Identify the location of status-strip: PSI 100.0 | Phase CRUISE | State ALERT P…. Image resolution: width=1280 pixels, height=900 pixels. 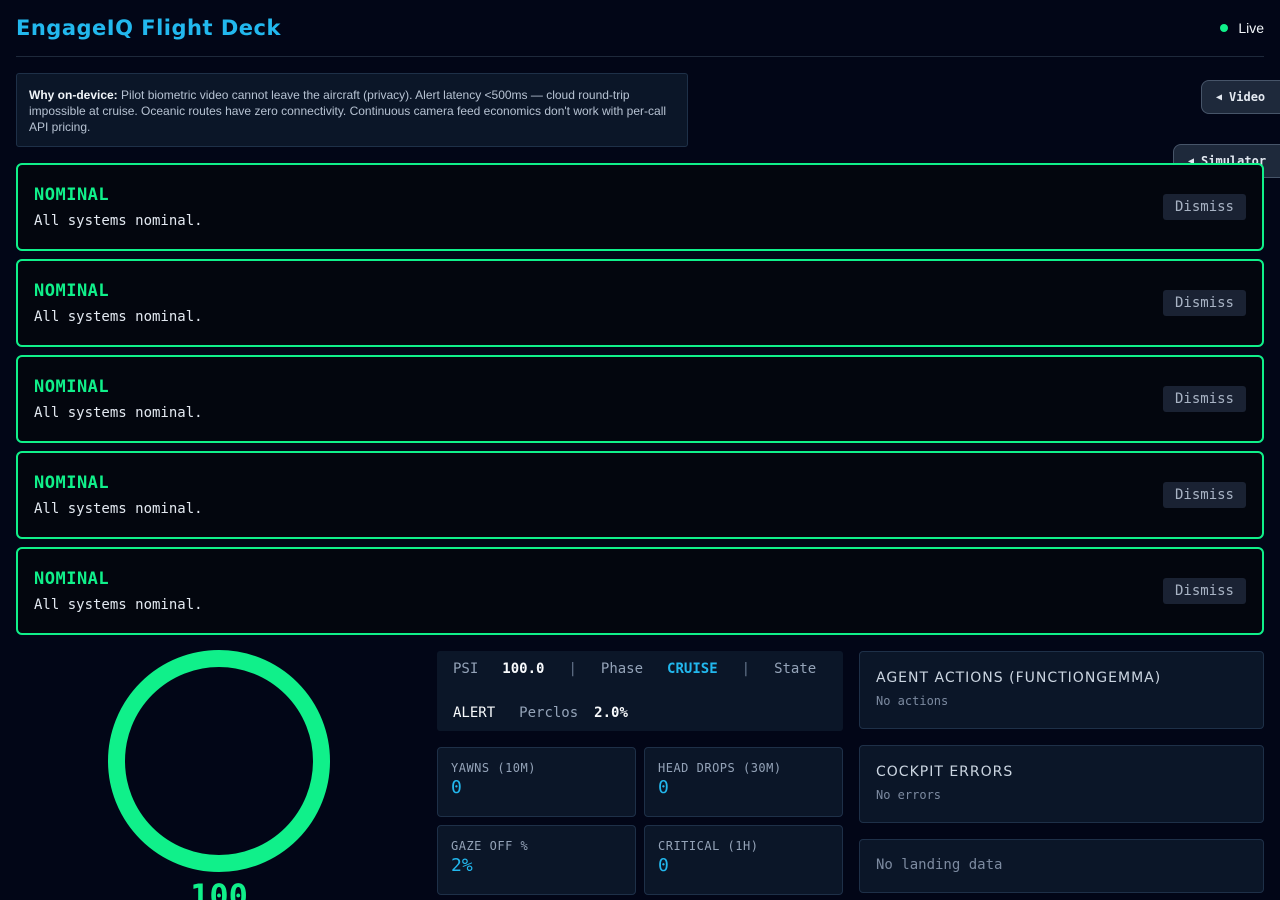
(640, 691).